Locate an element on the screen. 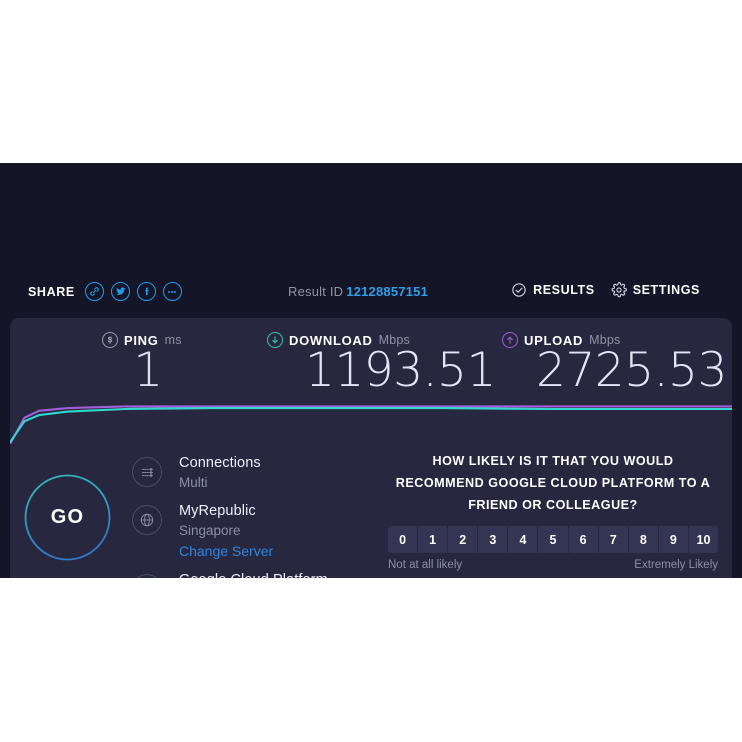  top-right-nav: RESULTS SETTINGS is located at coordinates (605, 290).